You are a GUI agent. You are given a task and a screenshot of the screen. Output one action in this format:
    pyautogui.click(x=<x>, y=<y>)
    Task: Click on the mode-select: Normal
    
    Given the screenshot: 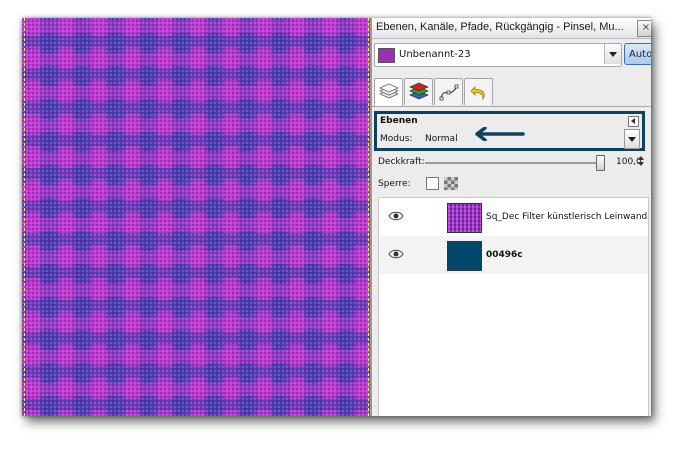 What is the action you would take?
    pyautogui.click(x=441, y=139)
    